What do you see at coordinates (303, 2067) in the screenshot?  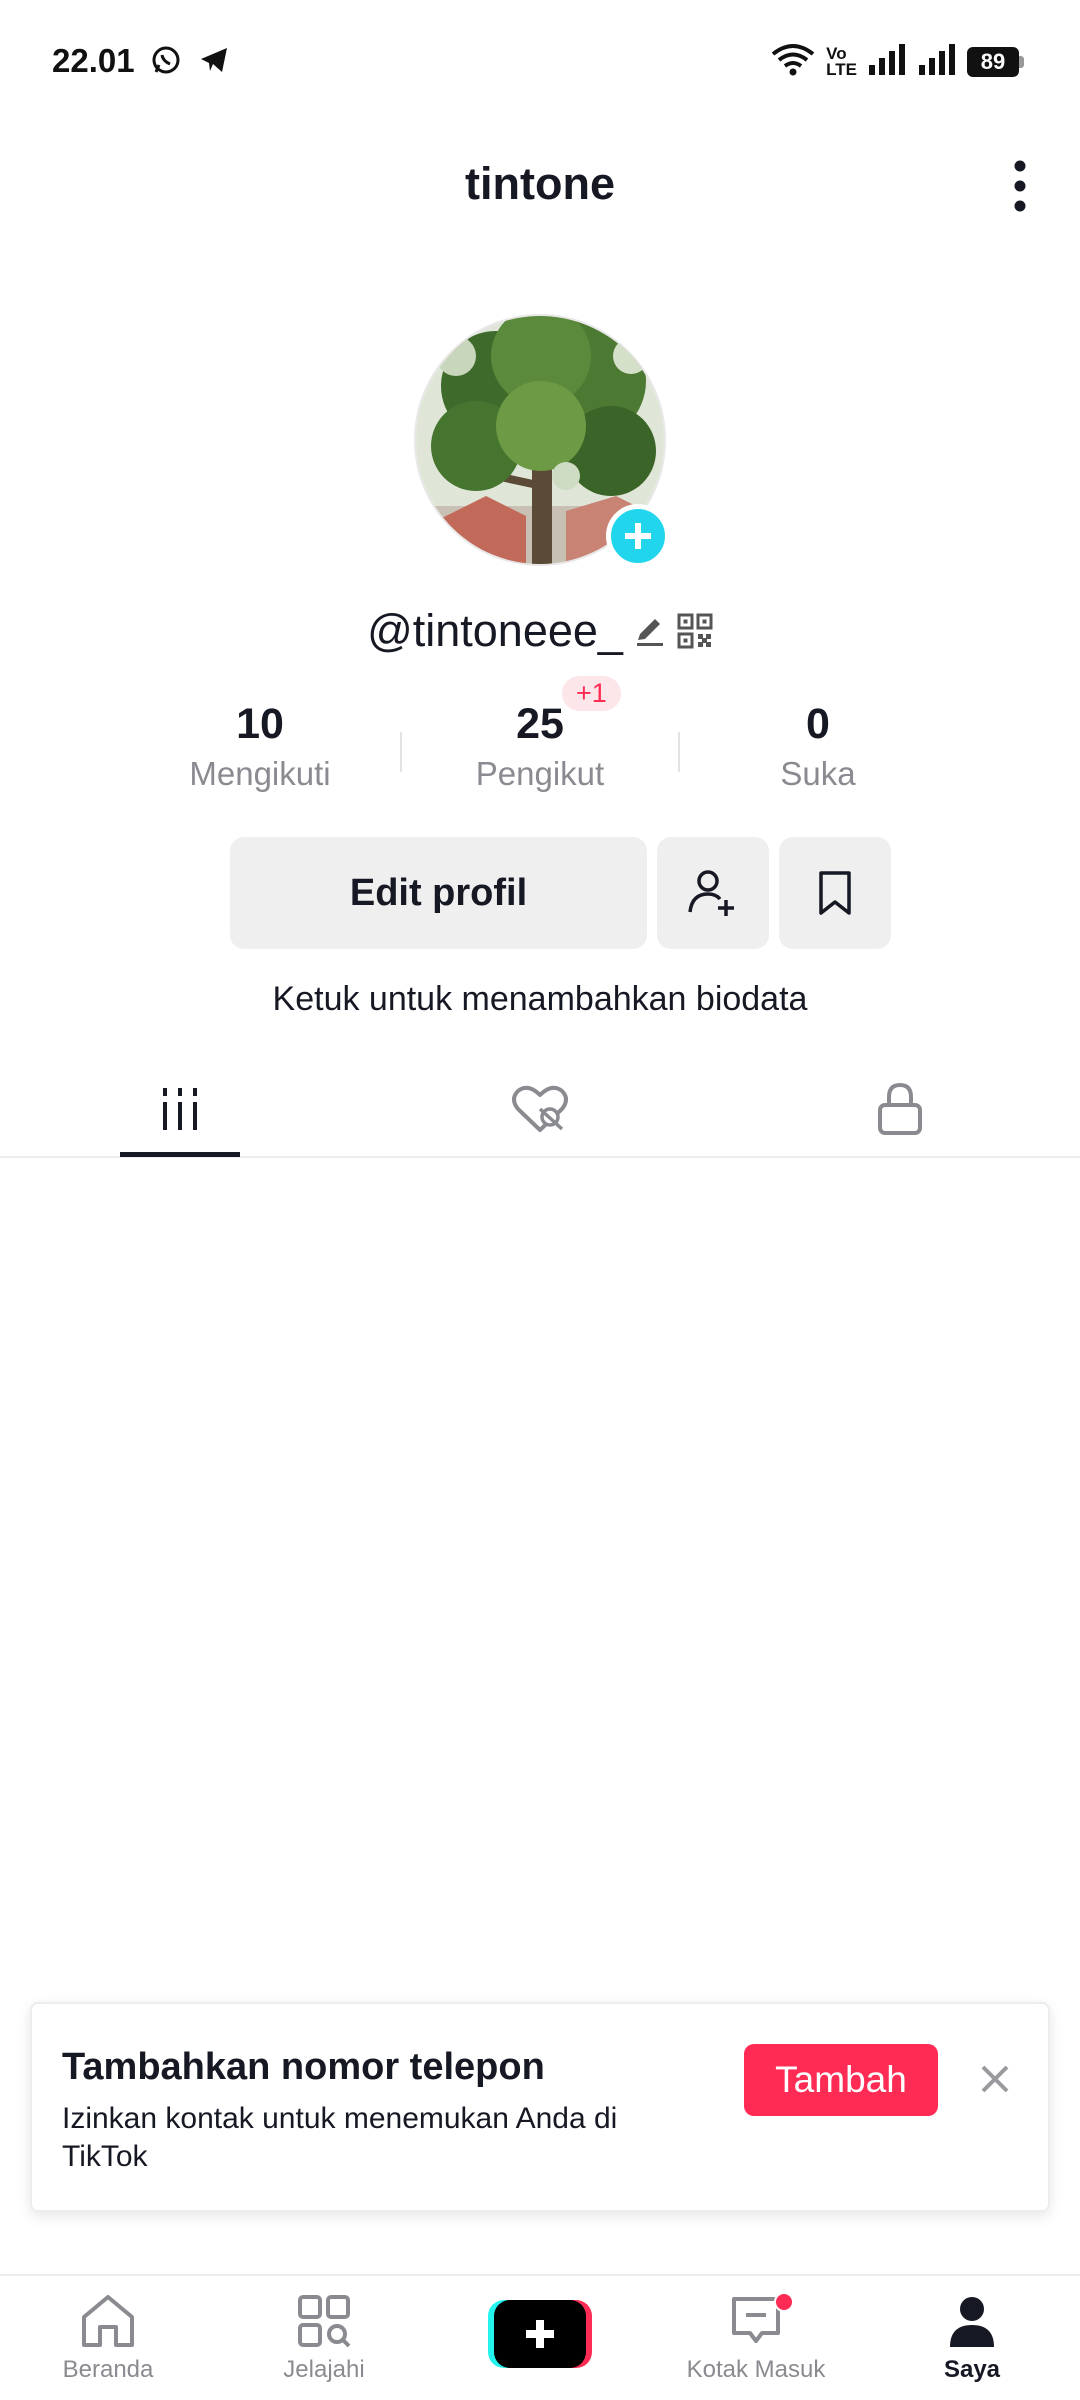 I see `banner-title: Tambahkan nomor telepon` at bounding box center [303, 2067].